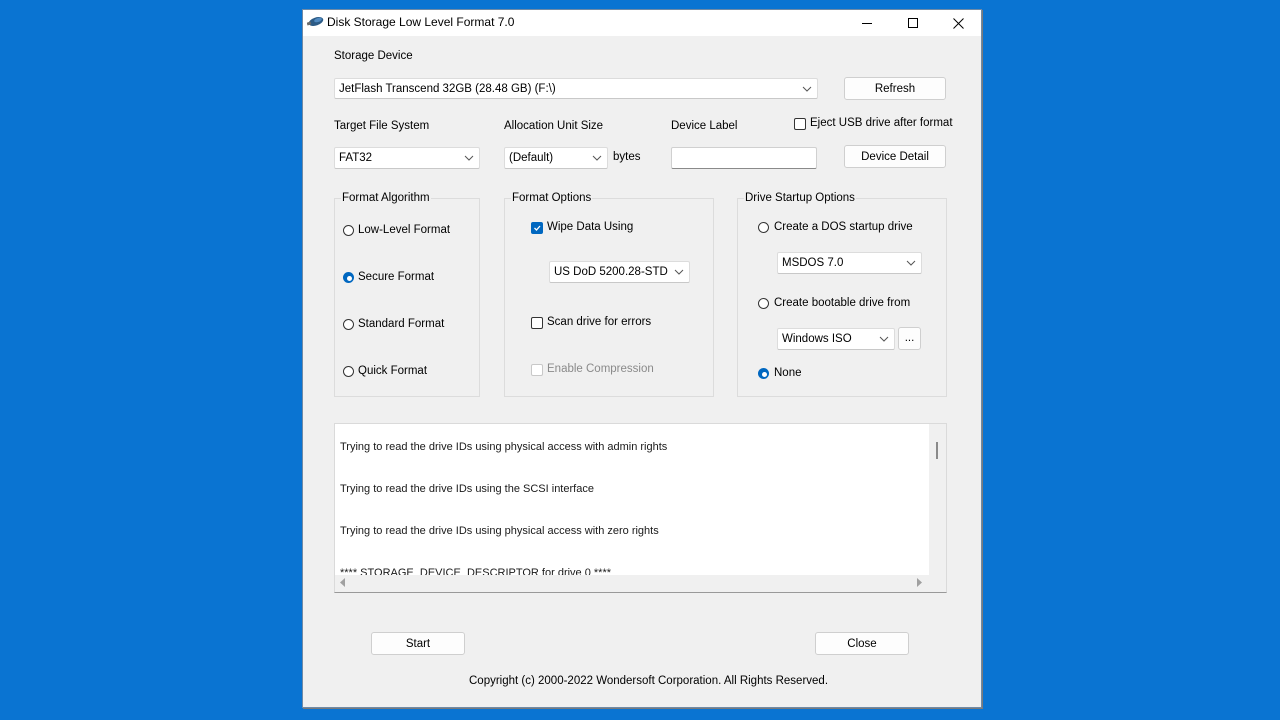  What do you see at coordinates (627, 157) in the screenshot?
I see `bytes-unit-label: bytes` at bounding box center [627, 157].